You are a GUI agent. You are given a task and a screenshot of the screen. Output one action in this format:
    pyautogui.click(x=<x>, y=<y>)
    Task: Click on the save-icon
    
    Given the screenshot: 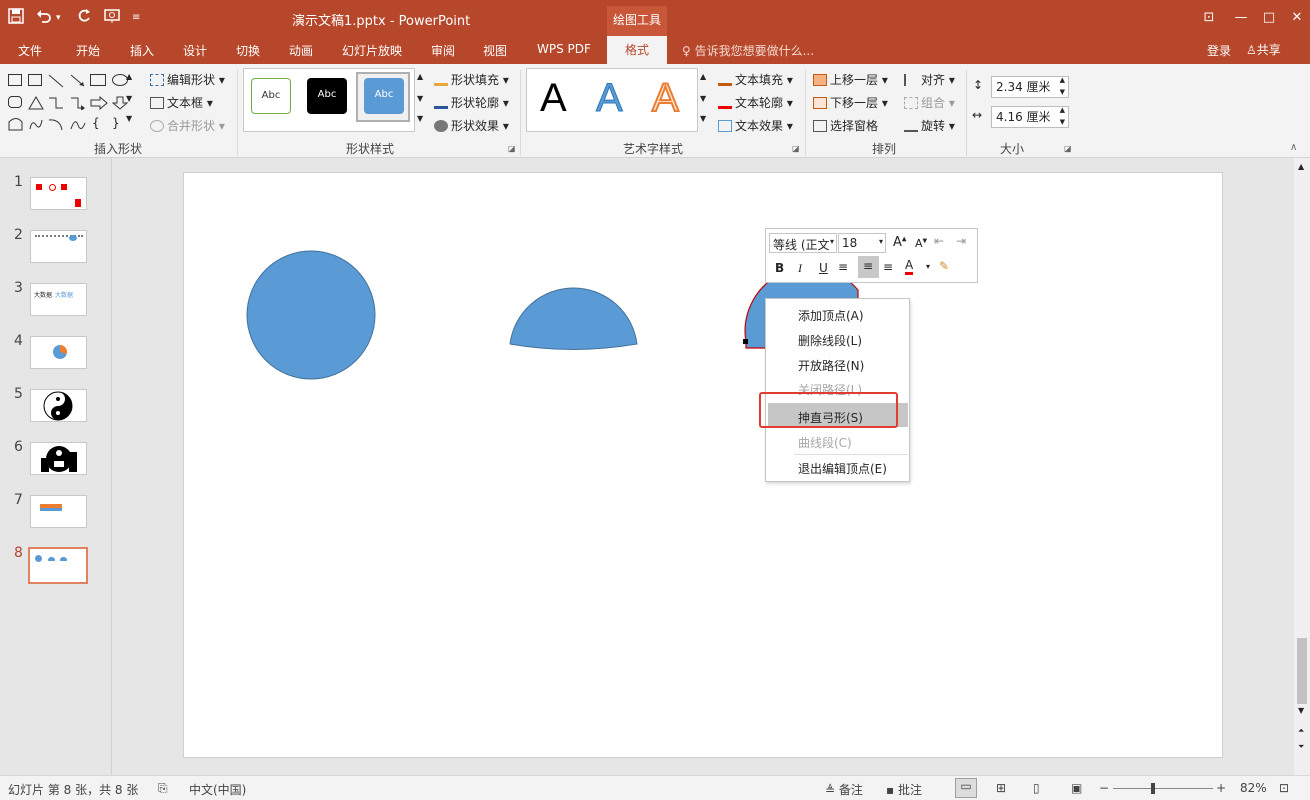 What is the action you would take?
    pyautogui.click(x=16, y=18)
    